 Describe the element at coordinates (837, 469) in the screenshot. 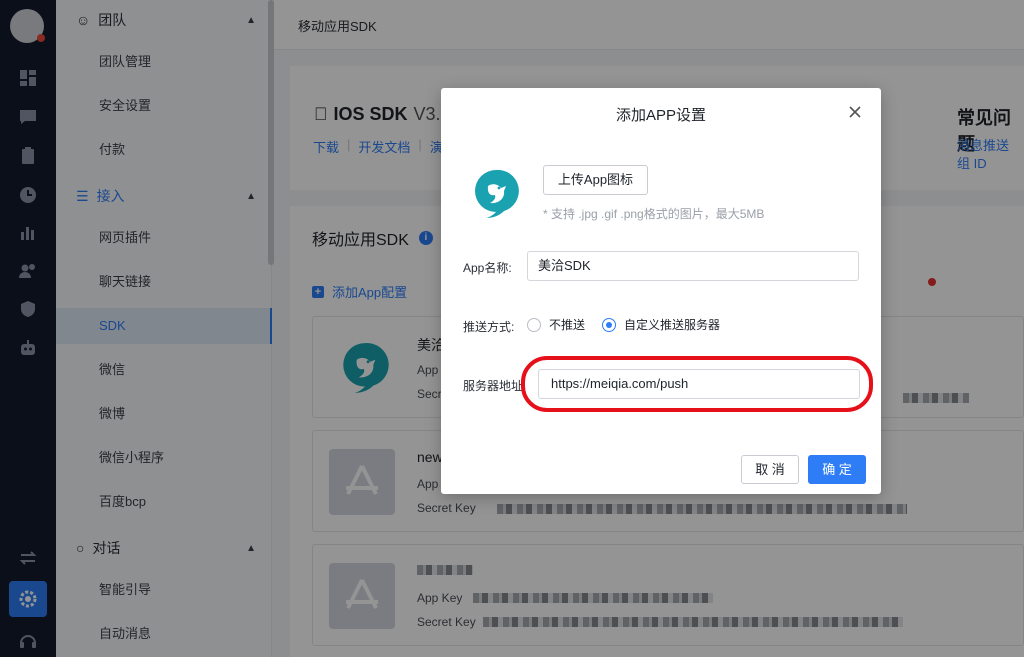

I see `confirm-button: 确 定` at that location.